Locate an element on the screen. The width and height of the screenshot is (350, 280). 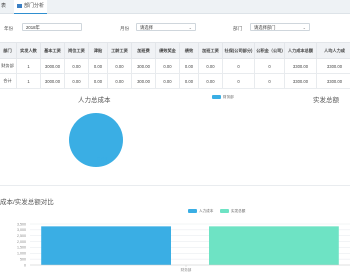
x-tick-label: 财务部 is located at coordinates (186, 269).